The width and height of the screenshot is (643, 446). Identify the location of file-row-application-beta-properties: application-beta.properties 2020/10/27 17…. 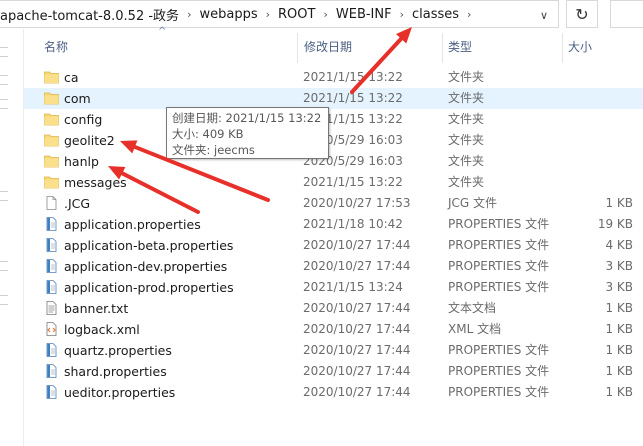
(333, 245).